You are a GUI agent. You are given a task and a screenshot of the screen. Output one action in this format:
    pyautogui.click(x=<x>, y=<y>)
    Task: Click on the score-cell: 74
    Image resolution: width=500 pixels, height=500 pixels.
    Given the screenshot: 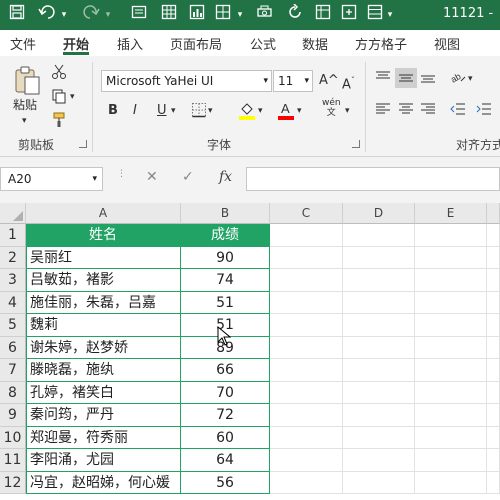 What is the action you would take?
    pyautogui.click(x=225, y=280)
    